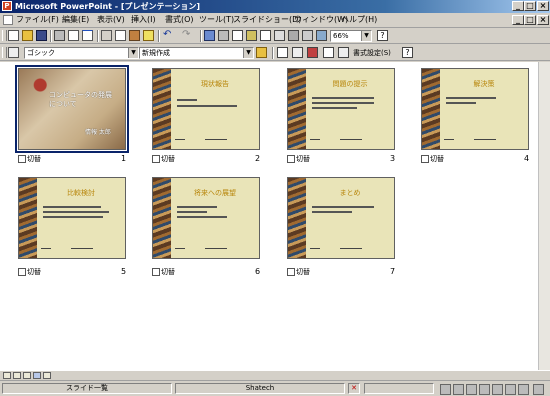 Image resolution: width=550 pixels, height=396 pixels. What do you see at coordinates (37, 20) in the screenshot?
I see `menu-file: ファイル(F)` at bounding box center [37, 20].